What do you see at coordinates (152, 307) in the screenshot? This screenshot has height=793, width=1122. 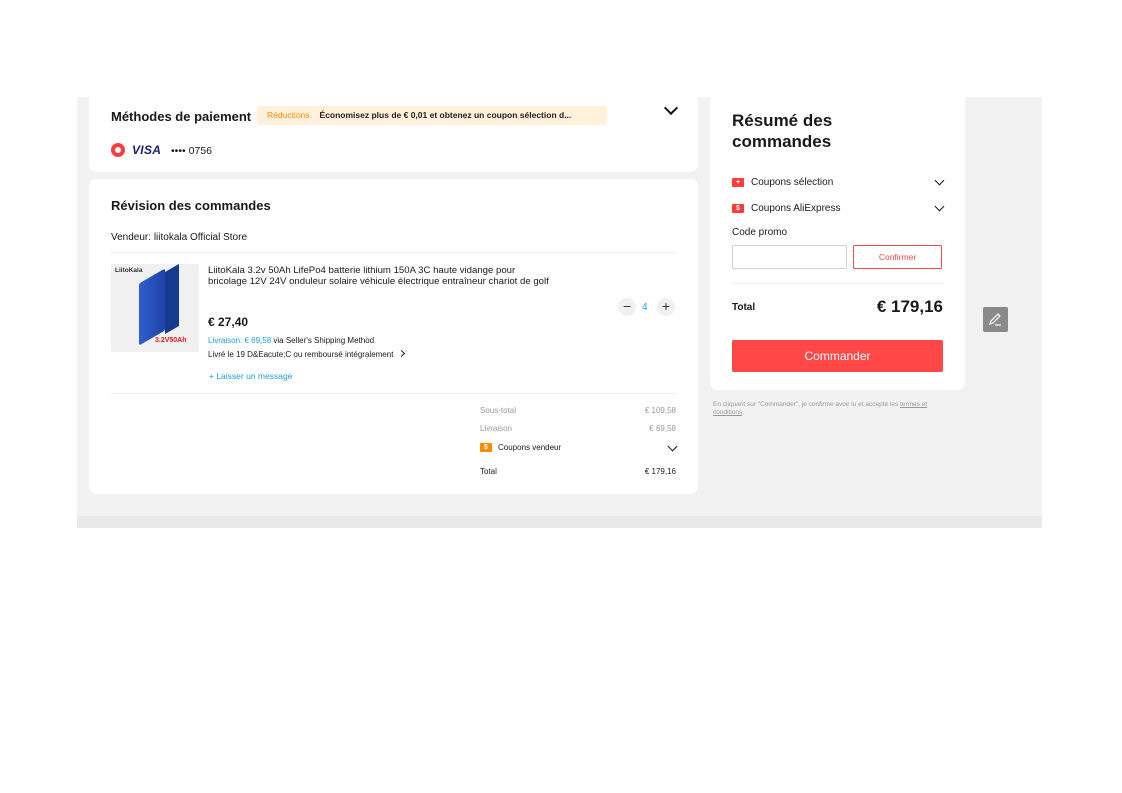 I see `battery-illustration-face` at bounding box center [152, 307].